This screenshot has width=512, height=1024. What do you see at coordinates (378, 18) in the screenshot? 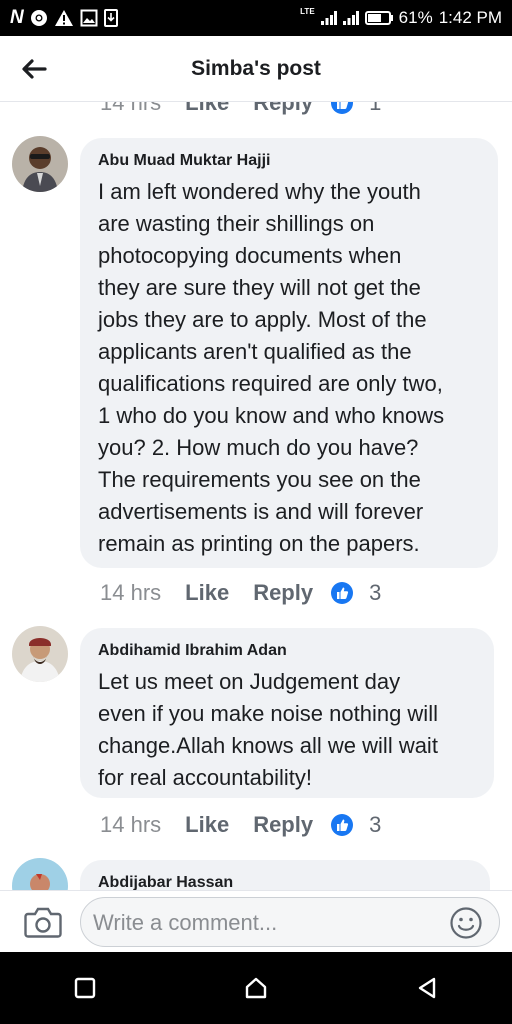
I see `battery-icon` at bounding box center [378, 18].